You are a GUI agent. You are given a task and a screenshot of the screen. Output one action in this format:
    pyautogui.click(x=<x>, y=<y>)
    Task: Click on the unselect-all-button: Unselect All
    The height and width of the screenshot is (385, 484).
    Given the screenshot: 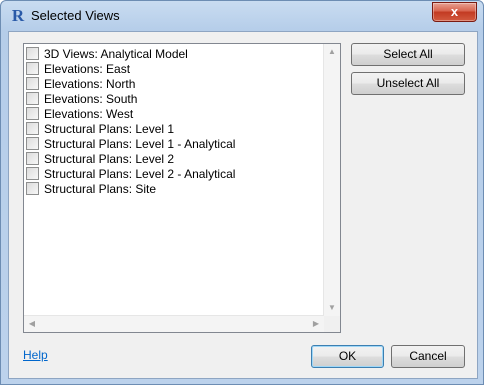 What is the action you would take?
    pyautogui.click(x=408, y=83)
    